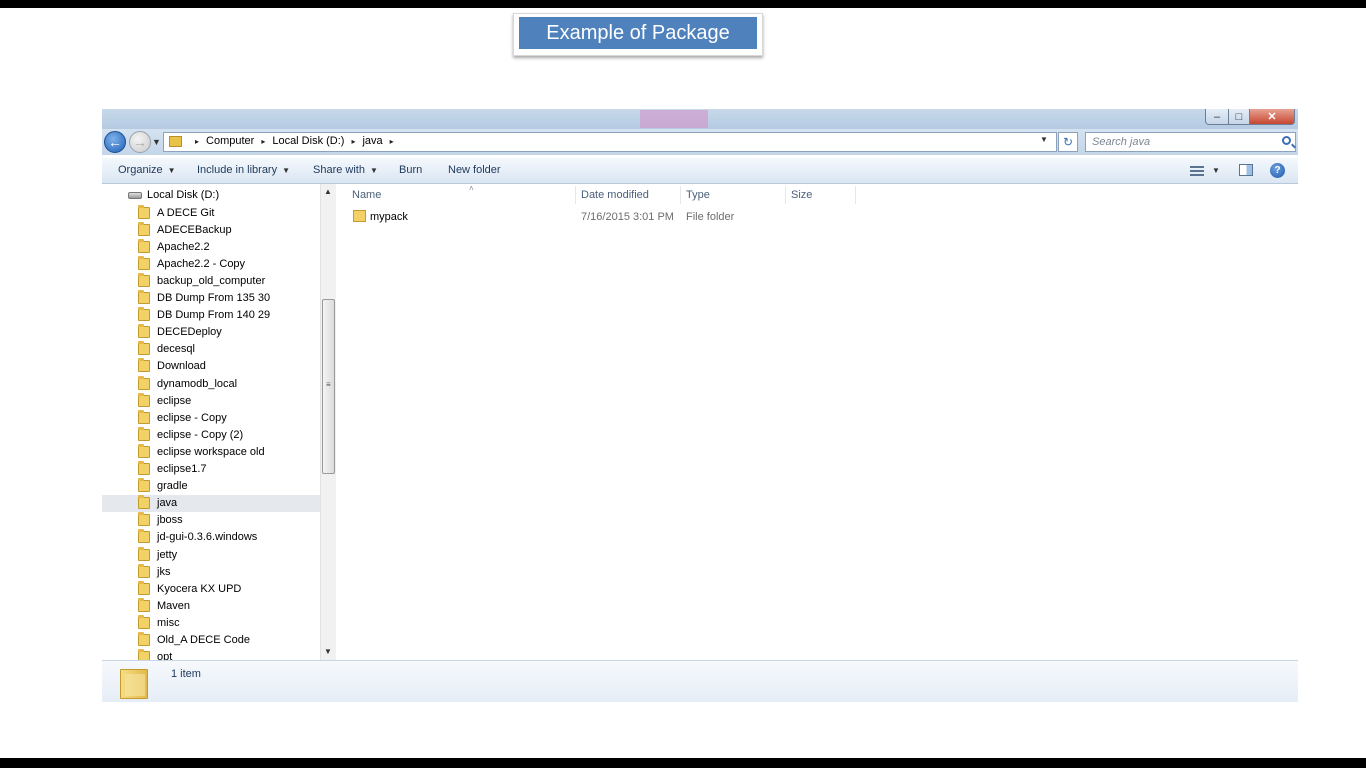 This screenshot has width=1366, height=768. What do you see at coordinates (610, 142) in the screenshot?
I see `address-bar: ▸ Computer ▸ Local Disk (D:) ▸ java ▸` at bounding box center [610, 142].